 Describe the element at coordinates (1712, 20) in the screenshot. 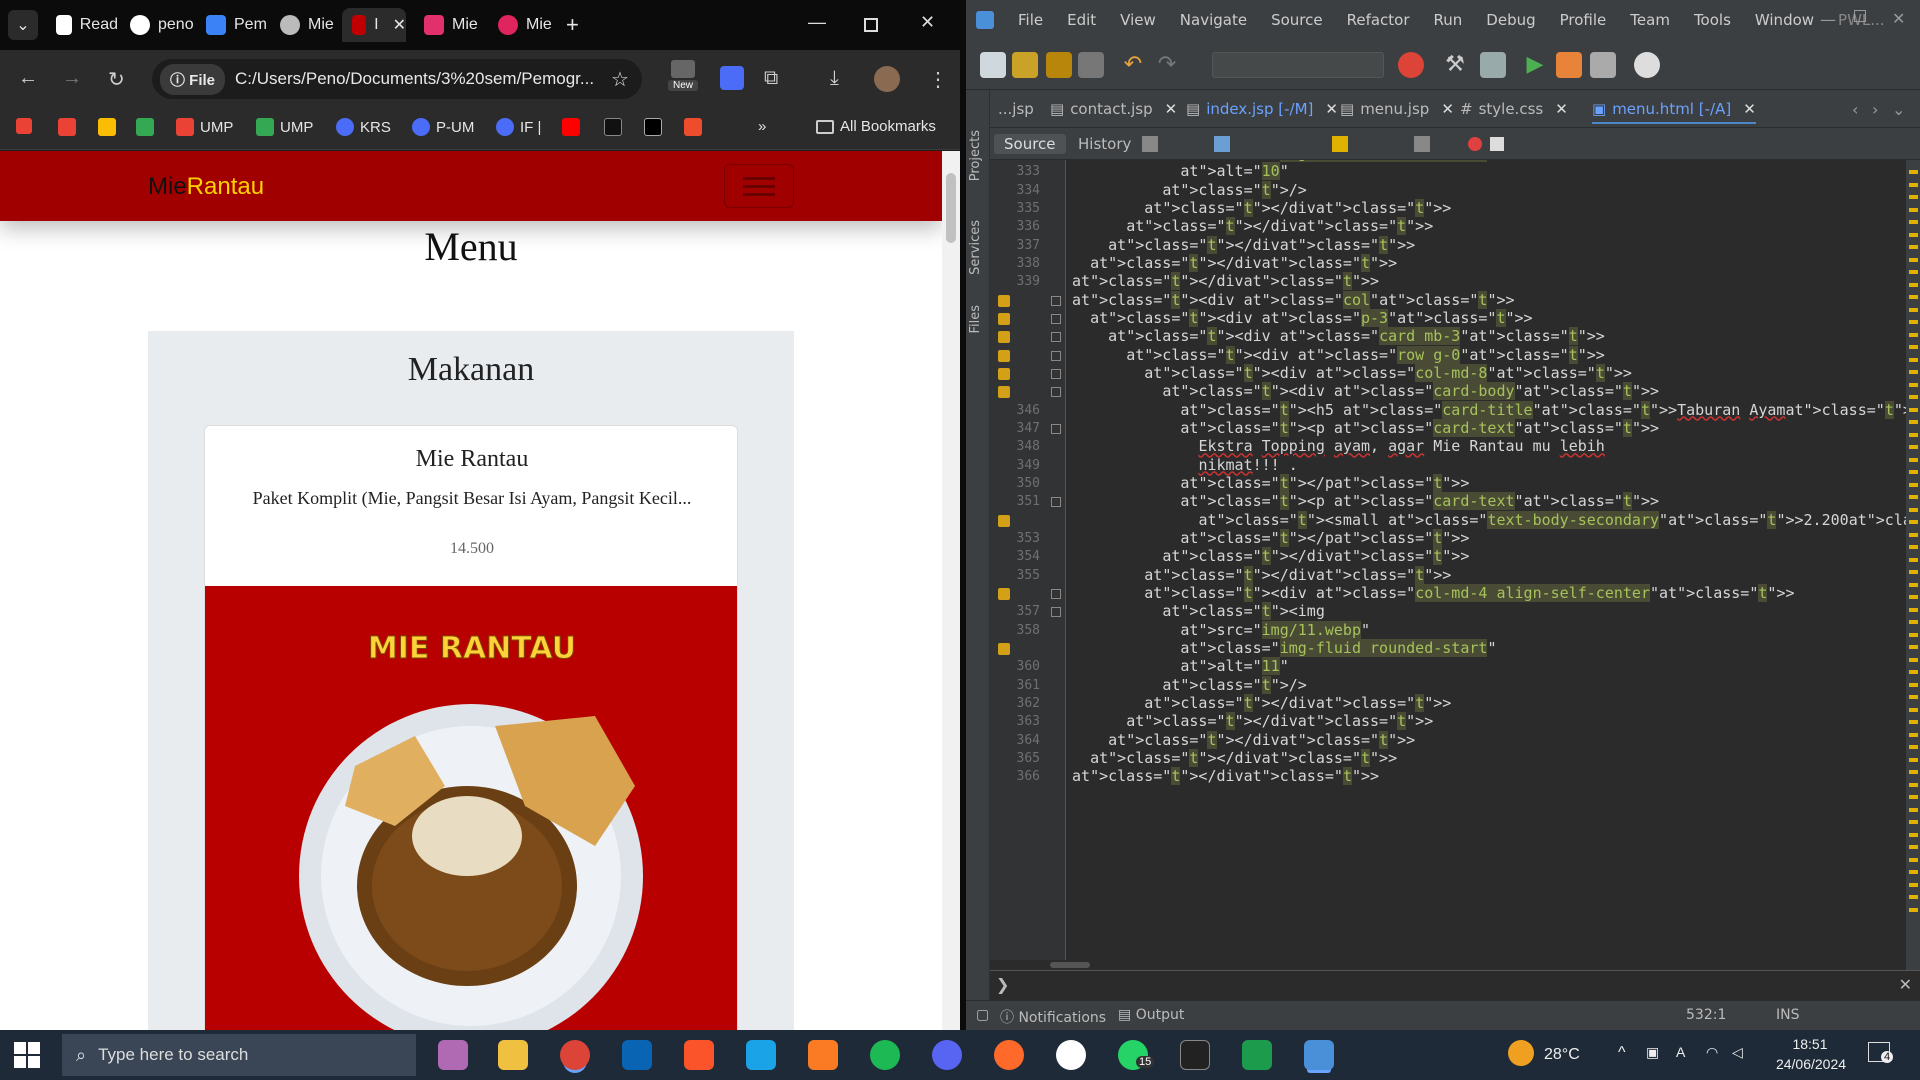

I see `menu-tools: Tools` at that location.